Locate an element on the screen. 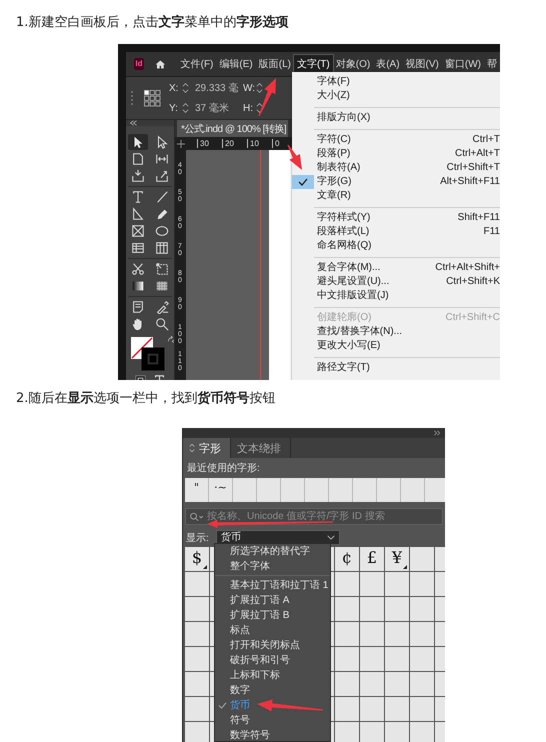 The height and width of the screenshot is (742, 546). dropdown-option: 数字 is located at coordinates (232, 690).